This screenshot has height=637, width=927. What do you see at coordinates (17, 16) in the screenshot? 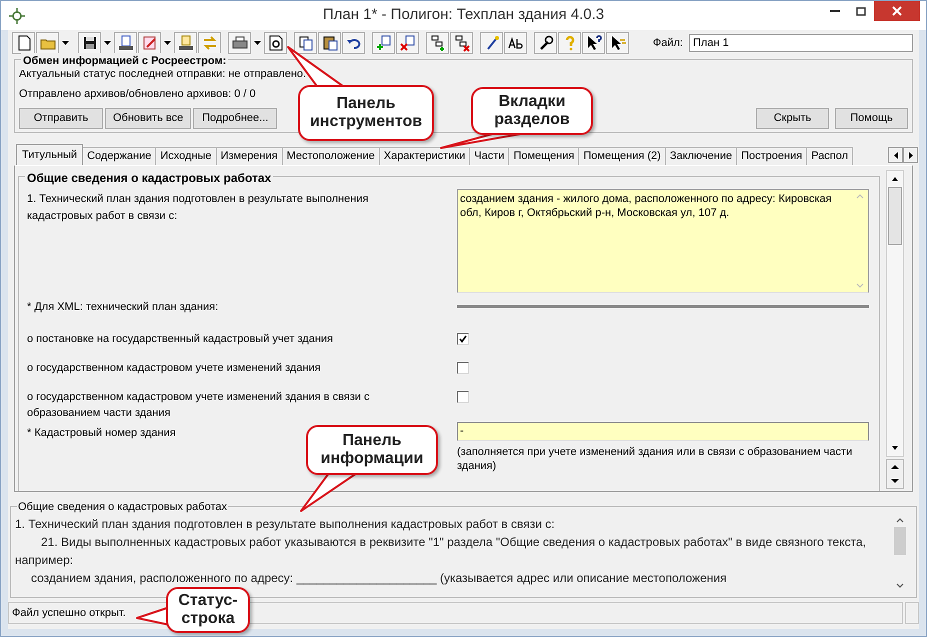
I see `app-icon` at bounding box center [17, 16].